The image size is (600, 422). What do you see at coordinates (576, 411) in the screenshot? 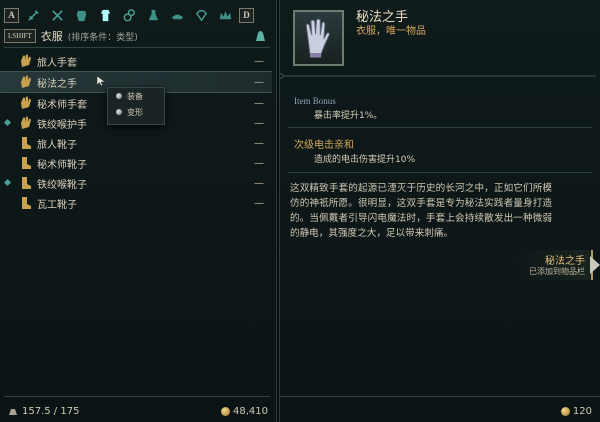
I see `price-display: 120` at bounding box center [576, 411].